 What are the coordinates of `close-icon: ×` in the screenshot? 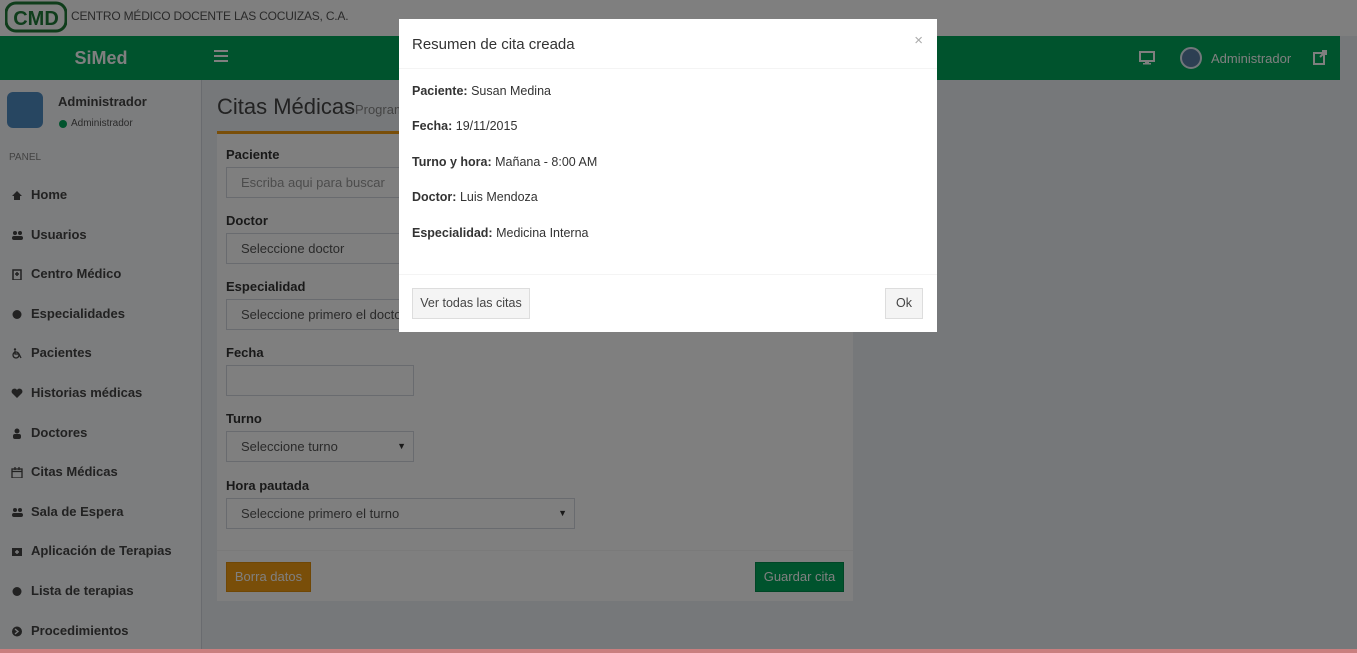 It's located at (918, 40).